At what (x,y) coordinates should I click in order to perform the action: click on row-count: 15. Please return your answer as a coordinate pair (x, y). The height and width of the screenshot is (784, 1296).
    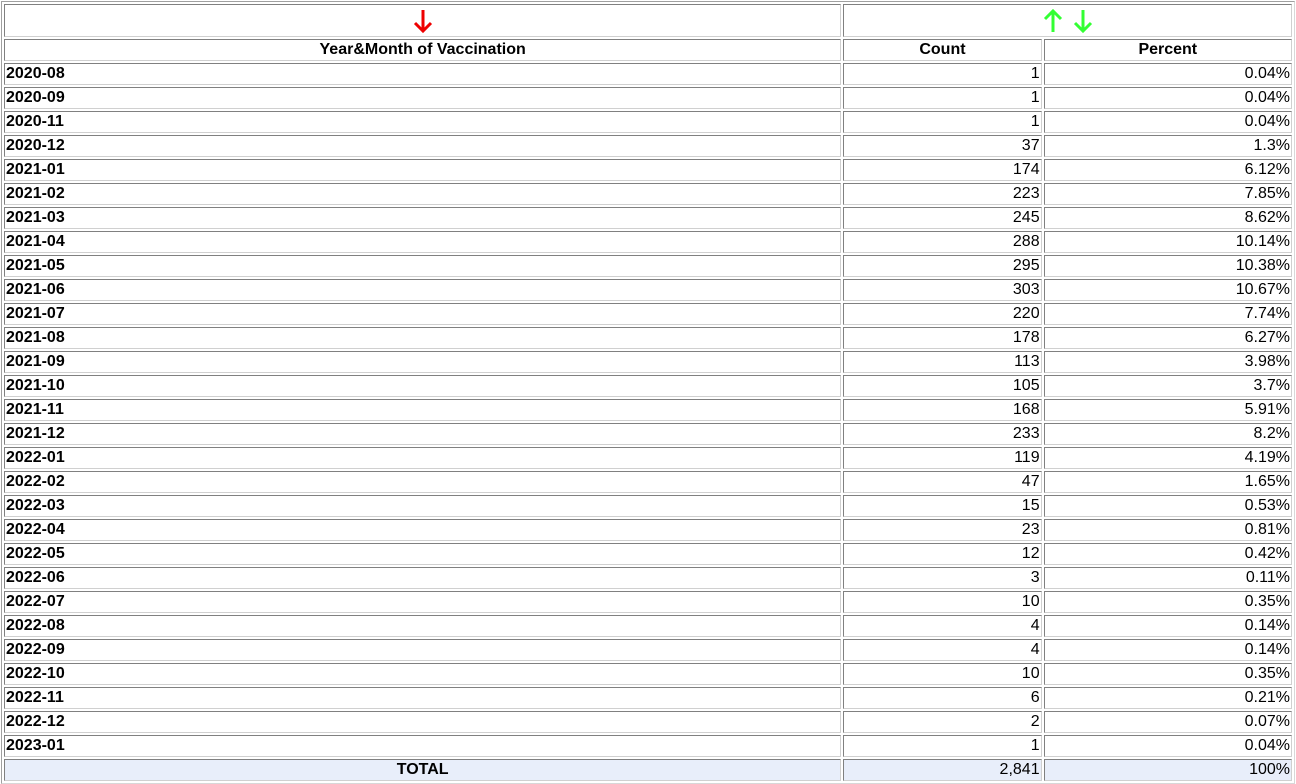
    Looking at the image, I should click on (942, 506).